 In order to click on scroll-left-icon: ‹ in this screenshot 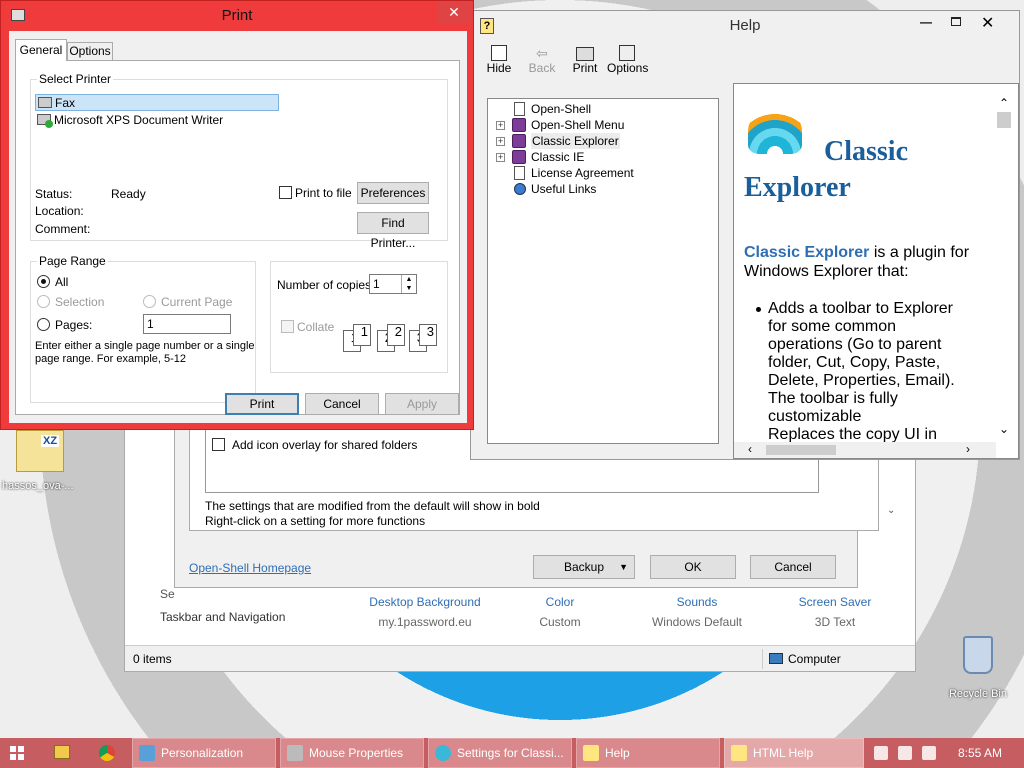, I will do `click(750, 449)`.